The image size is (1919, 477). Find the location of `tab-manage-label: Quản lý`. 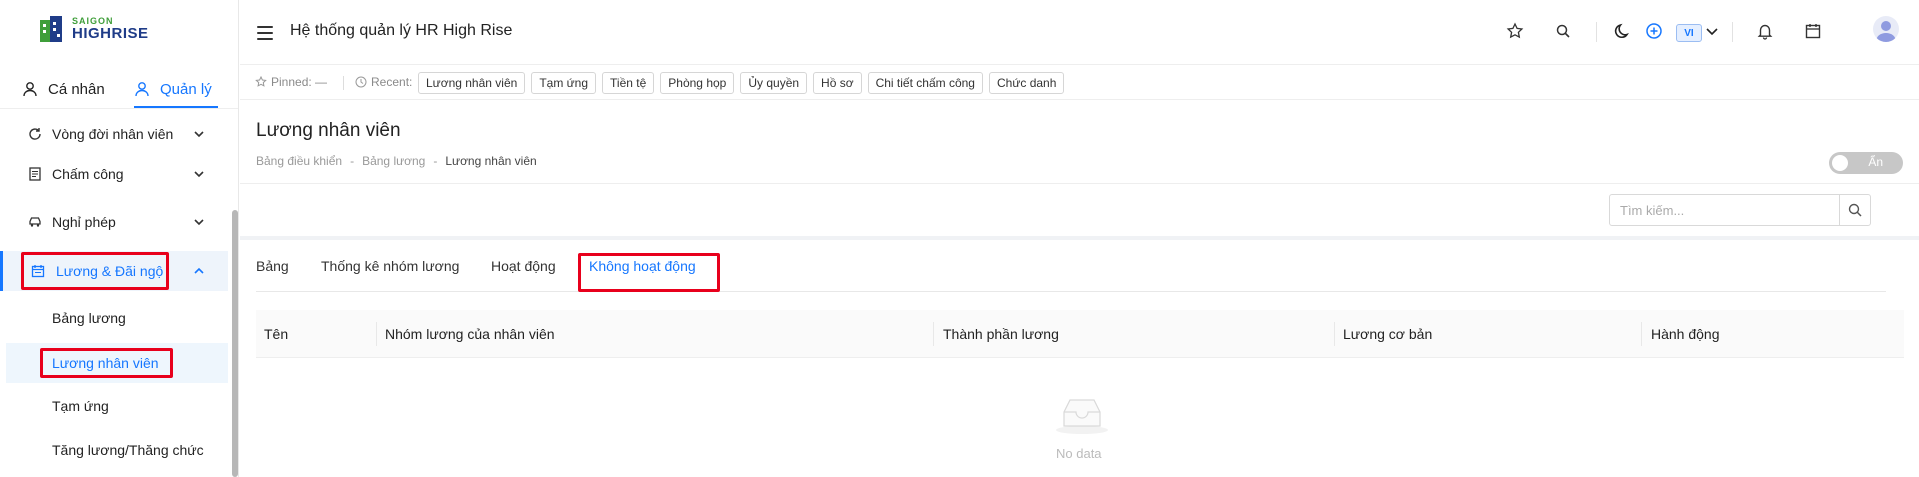

tab-manage-label: Quản lý is located at coordinates (186, 89).